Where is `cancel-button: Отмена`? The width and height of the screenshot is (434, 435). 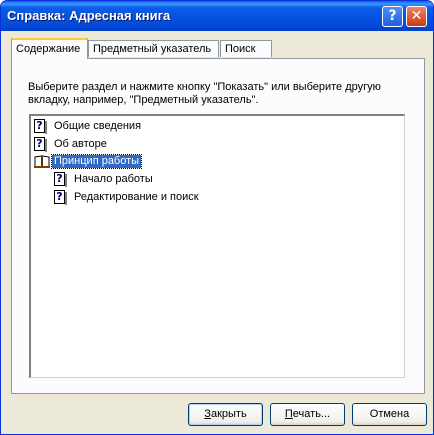
cancel-button: Отмена is located at coordinates (389, 414).